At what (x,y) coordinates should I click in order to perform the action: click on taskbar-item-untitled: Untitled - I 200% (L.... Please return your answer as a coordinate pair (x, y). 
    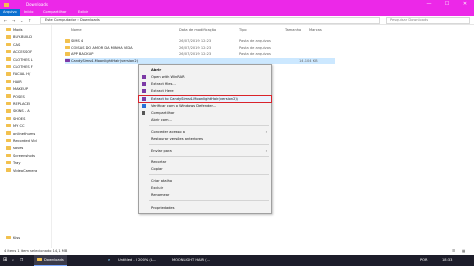
    Looking at the image, I should click on (137, 260).